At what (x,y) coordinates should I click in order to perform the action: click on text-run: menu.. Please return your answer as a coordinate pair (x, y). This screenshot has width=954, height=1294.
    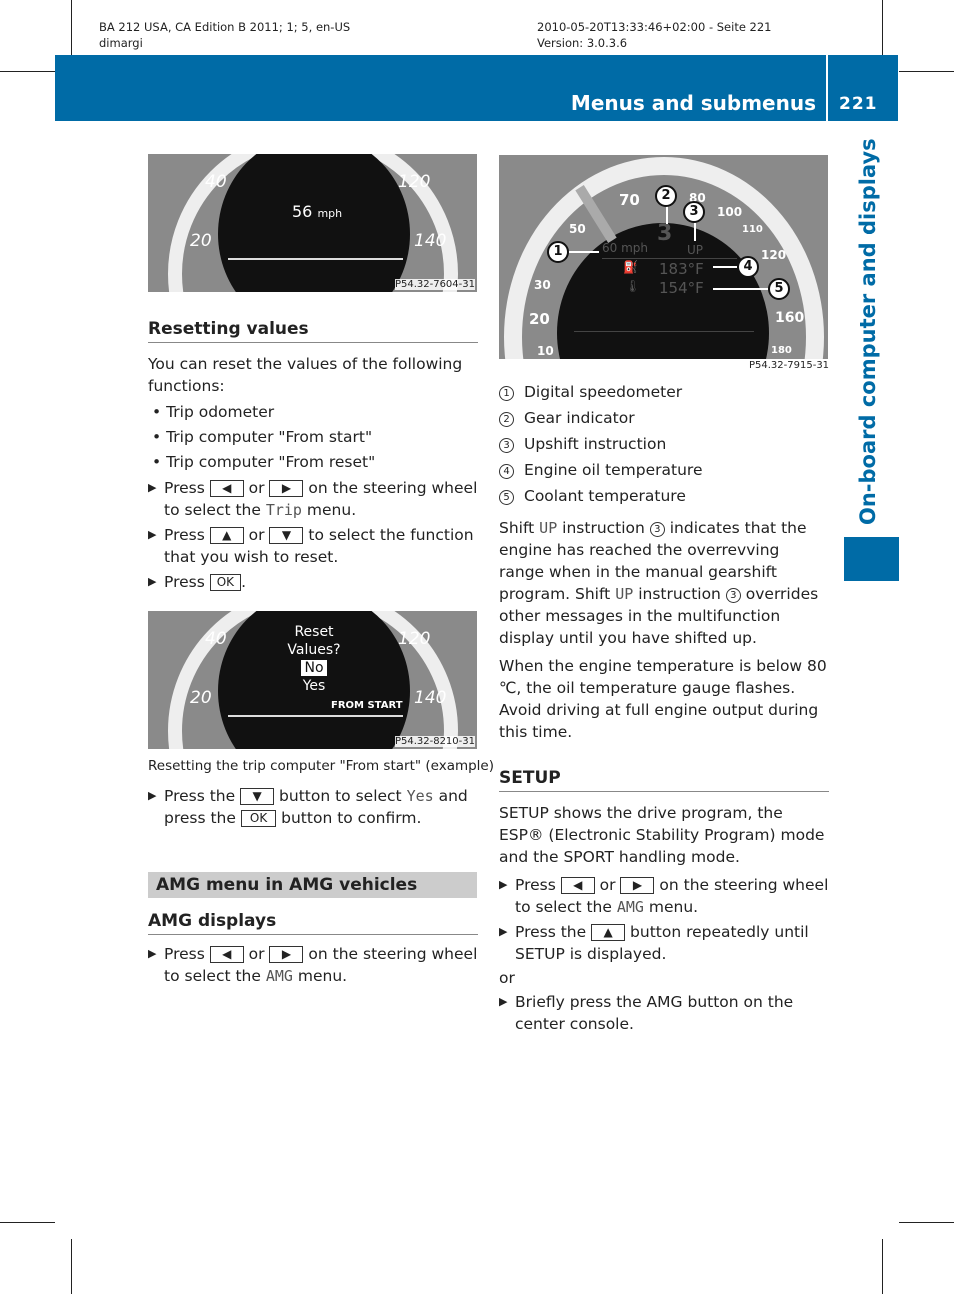
    Looking at the image, I should click on (673, 907).